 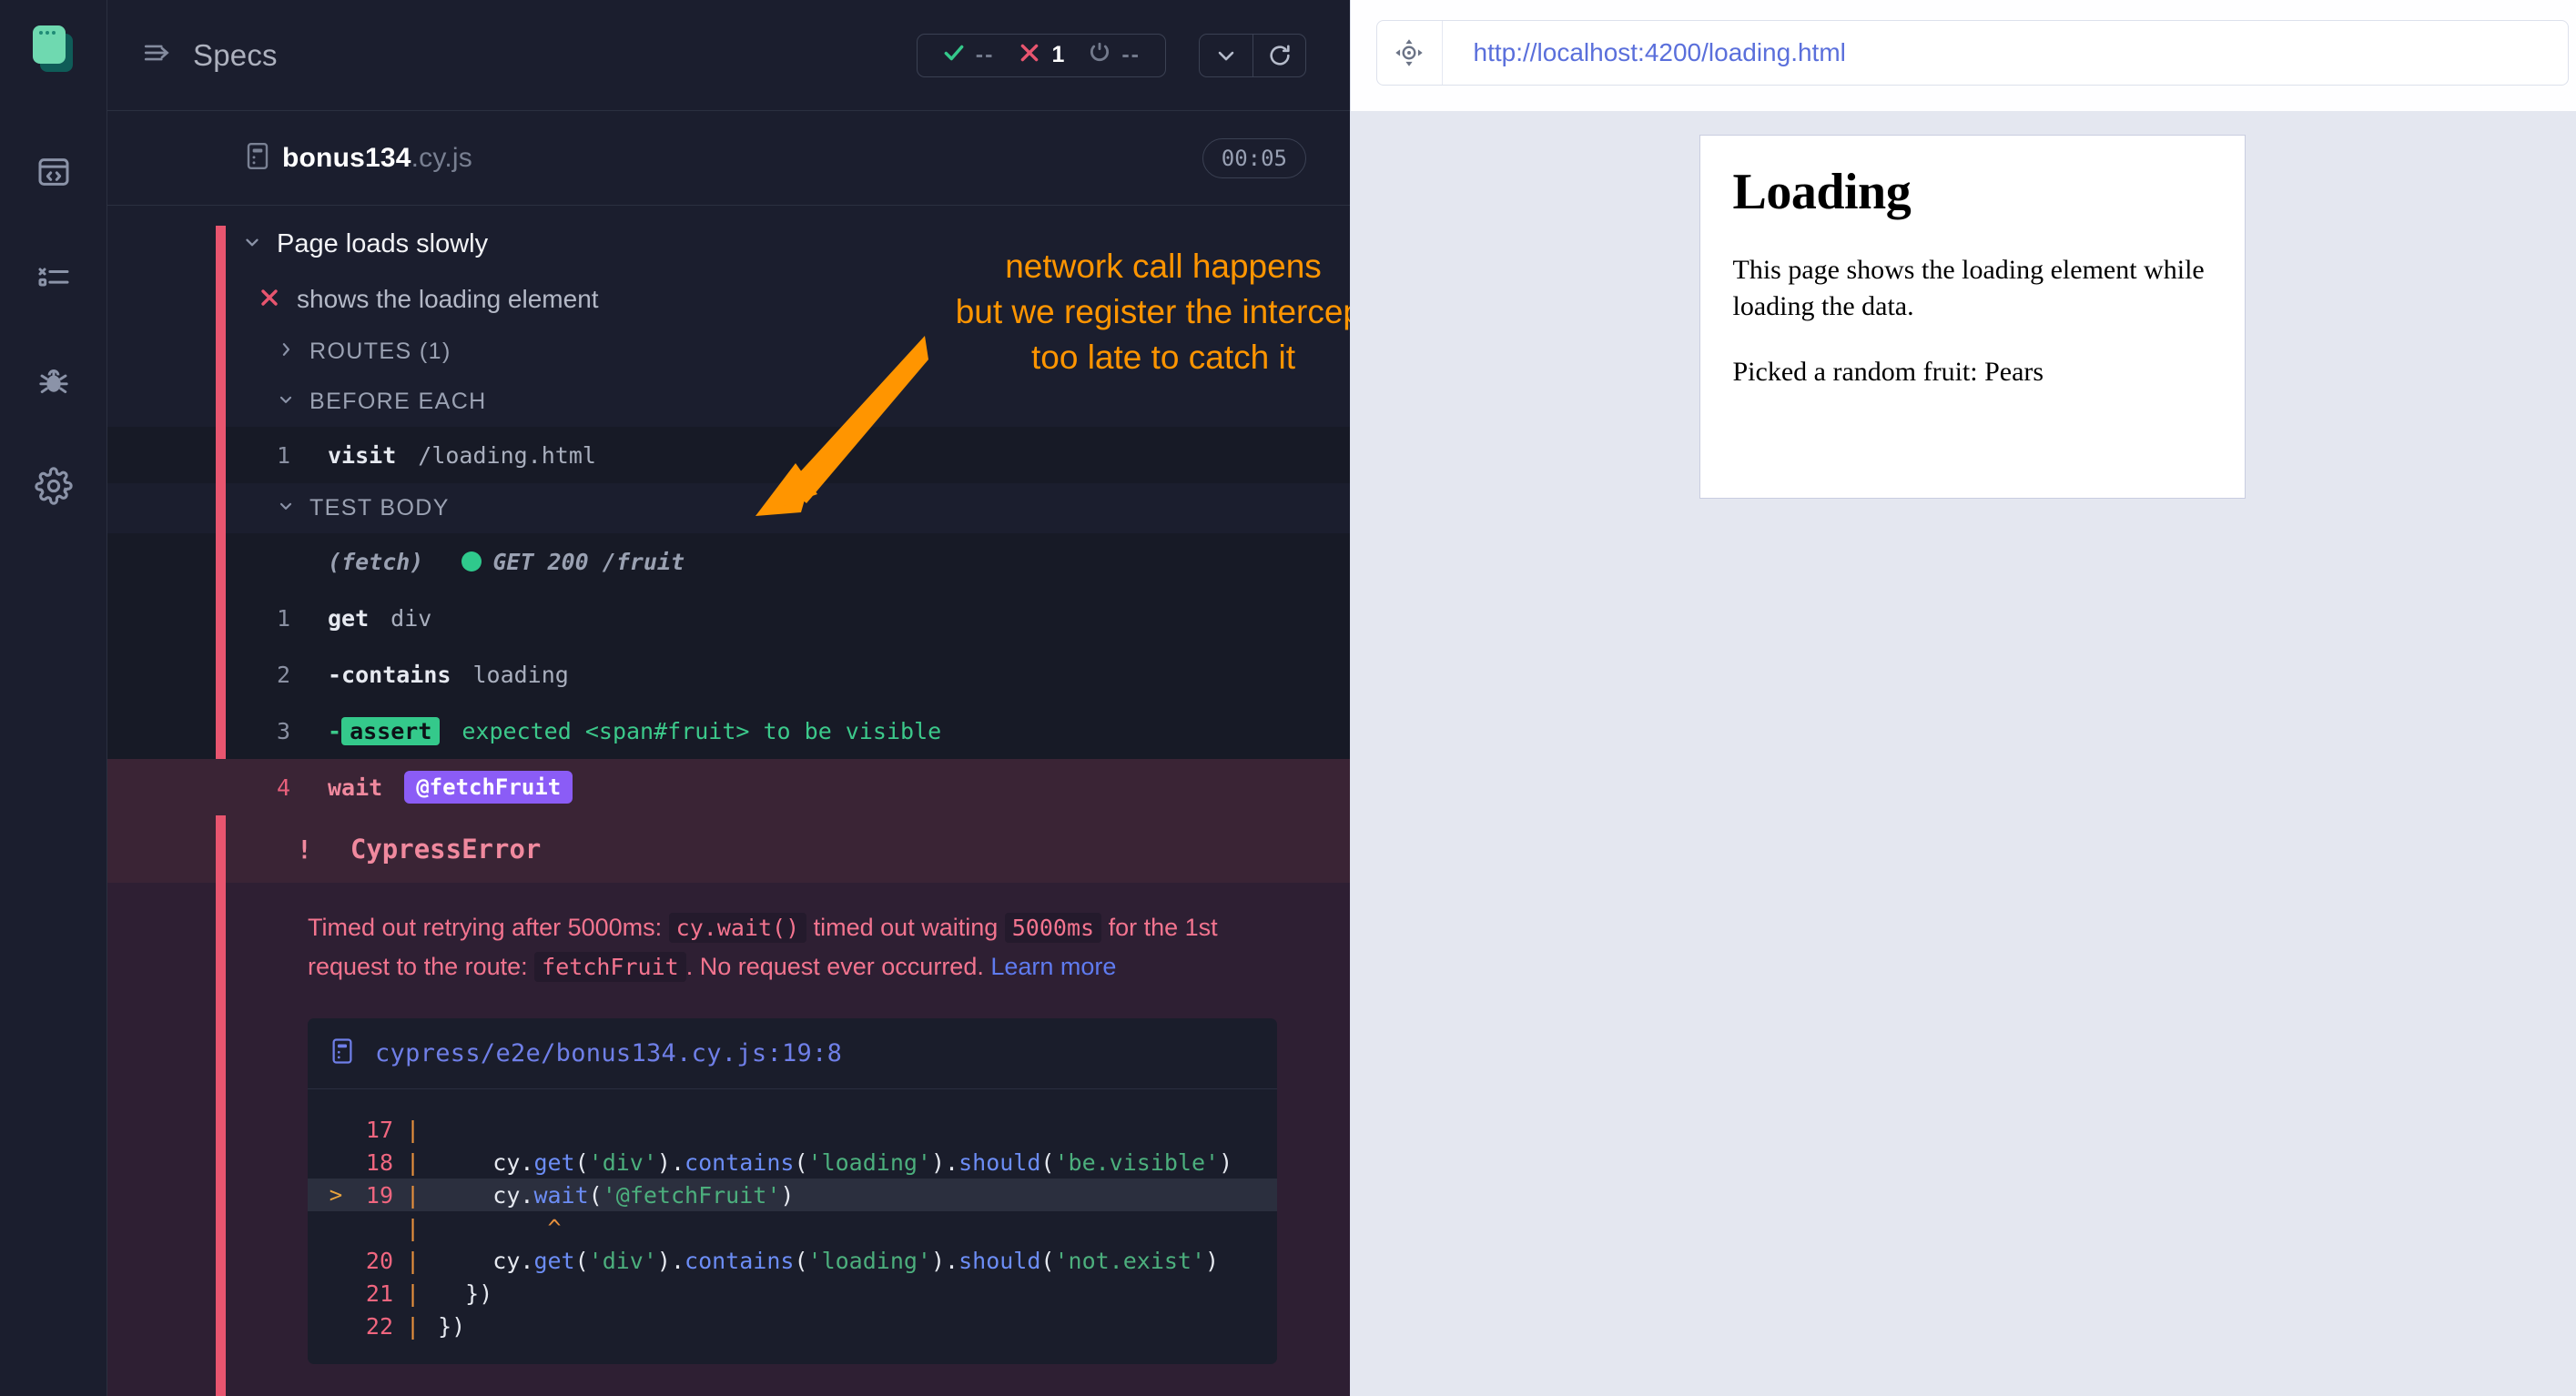 What do you see at coordinates (728, 508) in the screenshot?
I see `group-test-body: TEST BODY` at bounding box center [728, 508].